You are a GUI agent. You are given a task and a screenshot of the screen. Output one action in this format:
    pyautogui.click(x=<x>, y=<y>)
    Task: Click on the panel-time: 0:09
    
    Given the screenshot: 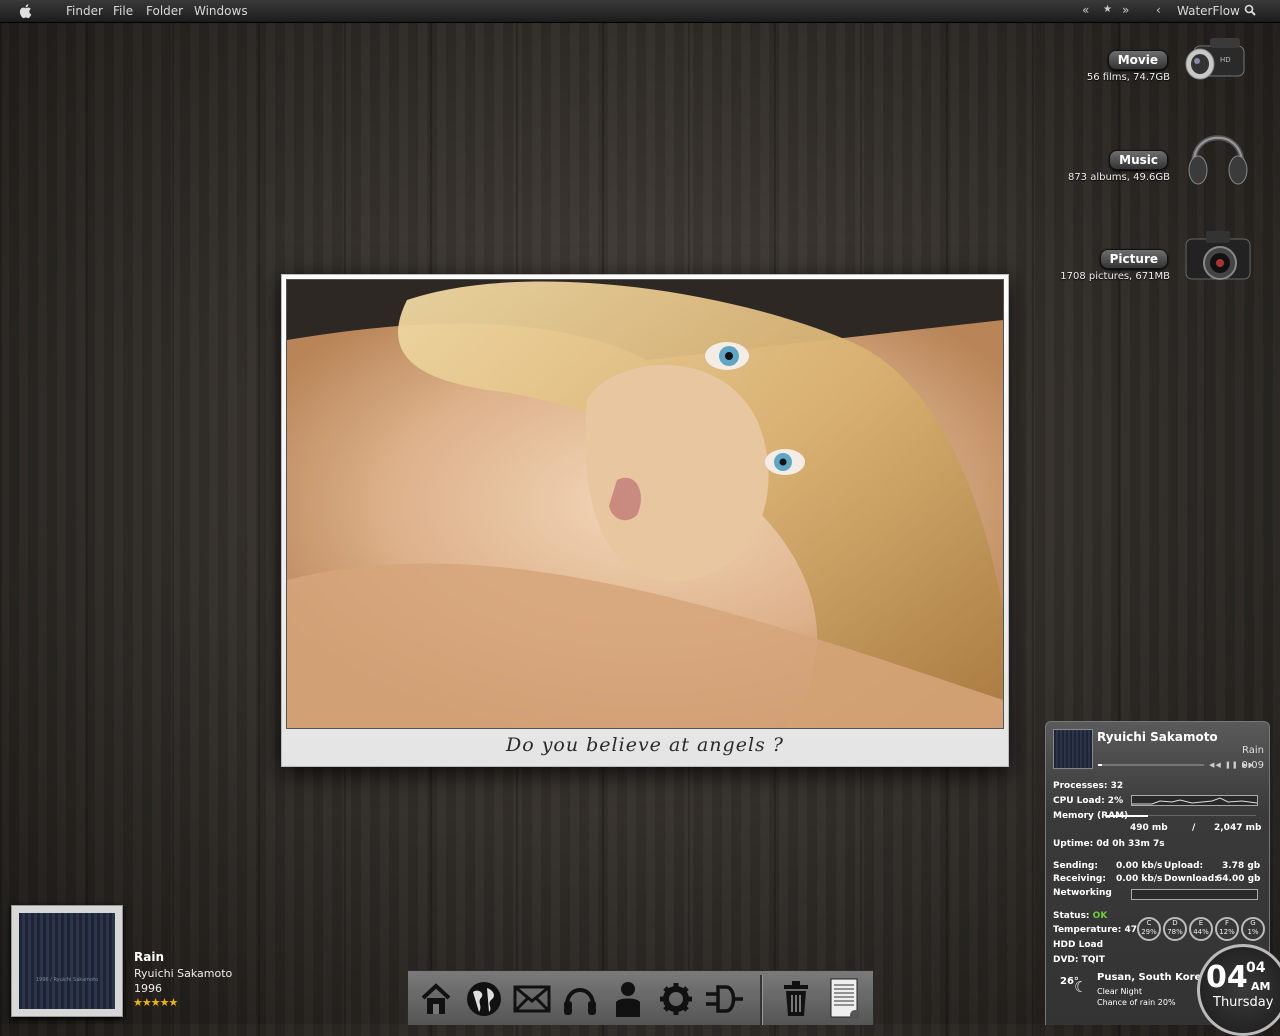 What is the action you would take?
    pyautogui.click(x=1252, y=765)
    